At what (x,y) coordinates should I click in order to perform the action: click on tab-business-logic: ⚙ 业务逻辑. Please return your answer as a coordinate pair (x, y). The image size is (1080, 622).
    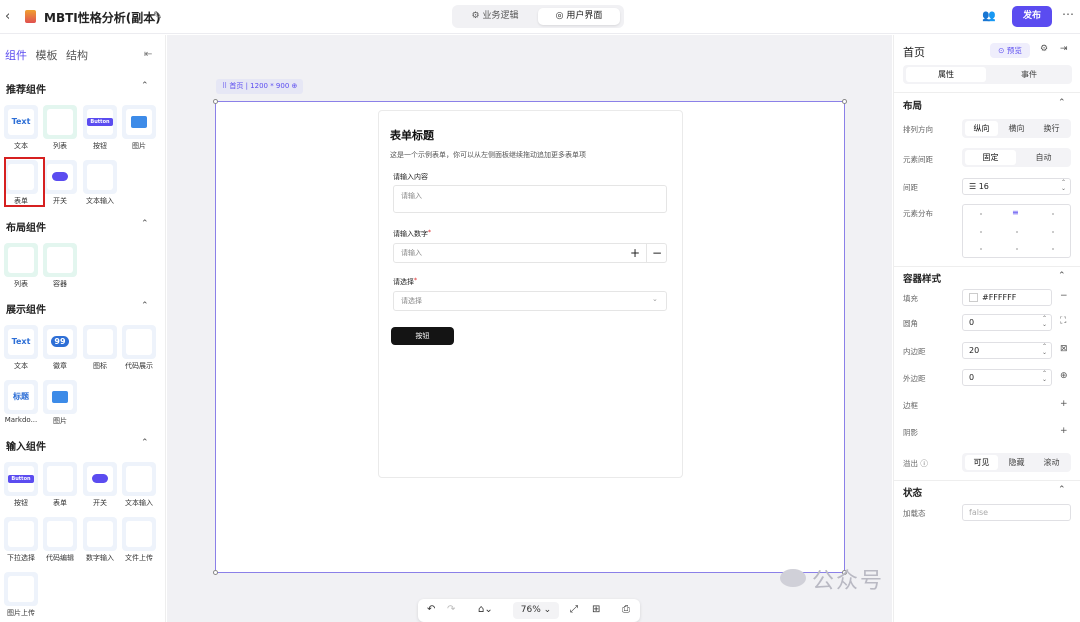
    Looking at the image, I should click on (495, 16).